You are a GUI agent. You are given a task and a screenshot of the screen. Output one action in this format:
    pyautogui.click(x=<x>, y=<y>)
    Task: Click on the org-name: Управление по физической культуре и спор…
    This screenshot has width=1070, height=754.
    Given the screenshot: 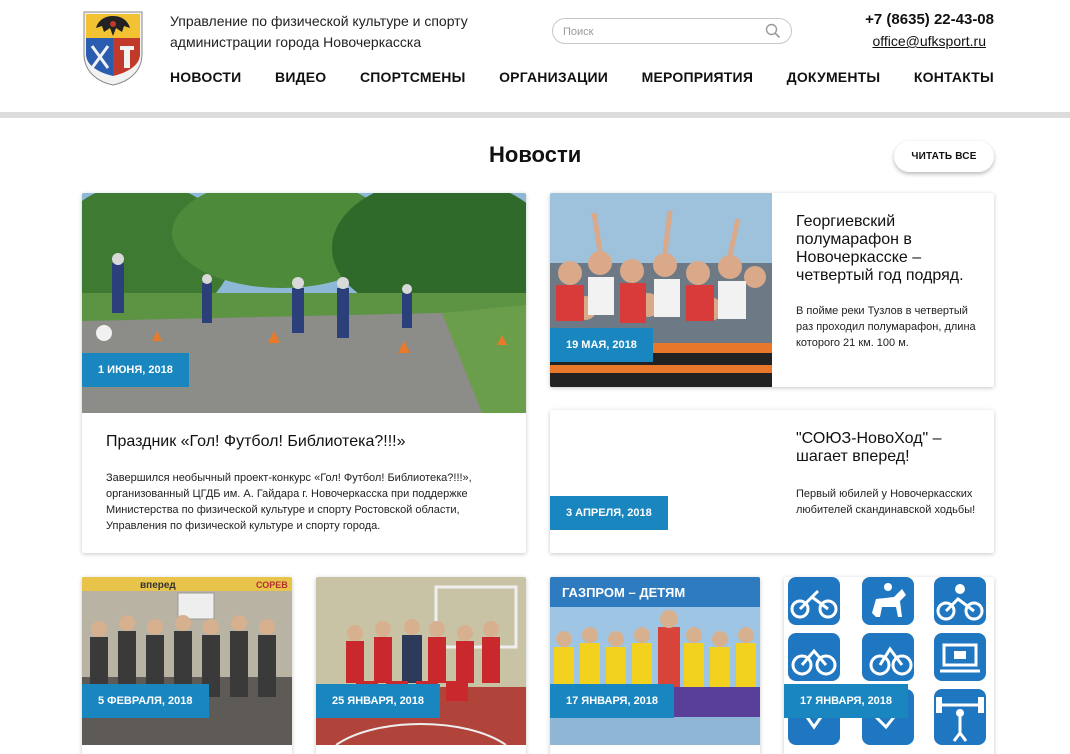 What is the action you would take?
    pyautogui.click(x=335, y=32)
    